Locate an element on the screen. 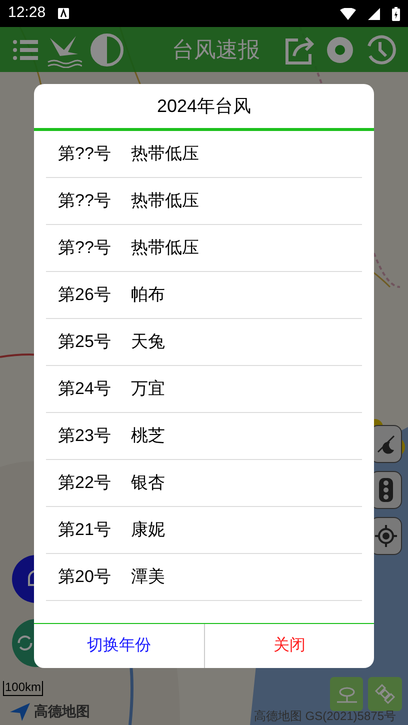  contrast-icon is located at coordinates (107, 49).